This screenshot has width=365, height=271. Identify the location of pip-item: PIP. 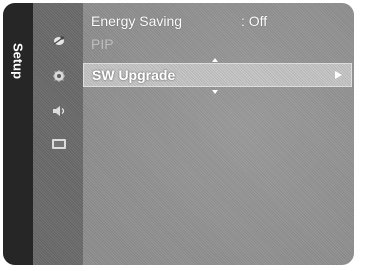
(102, 44).